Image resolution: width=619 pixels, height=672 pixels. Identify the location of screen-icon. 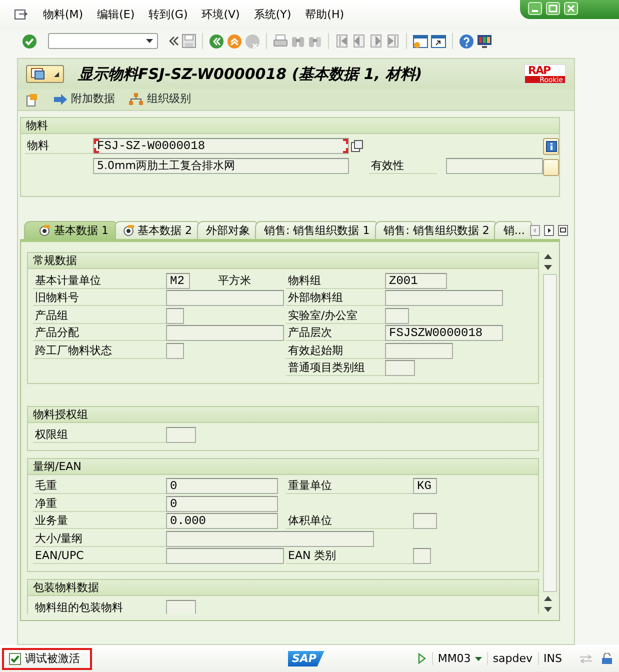
(38, 74).